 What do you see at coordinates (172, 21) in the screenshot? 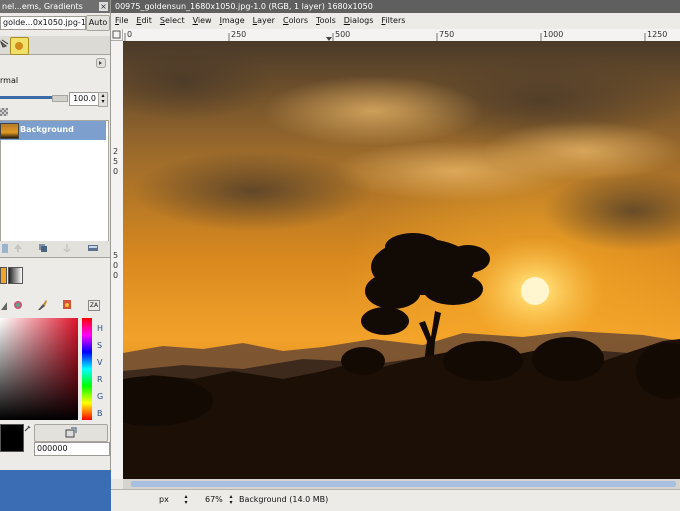
I see `menu-select: Select` at bounding box center [172, 21].